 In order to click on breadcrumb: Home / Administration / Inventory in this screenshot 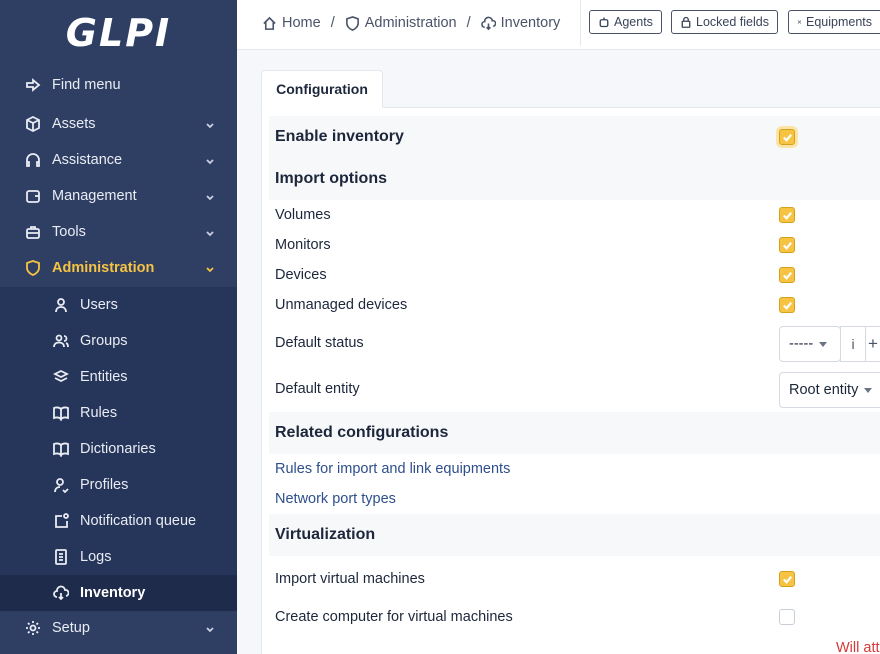, I will do `click(411, 23)`.